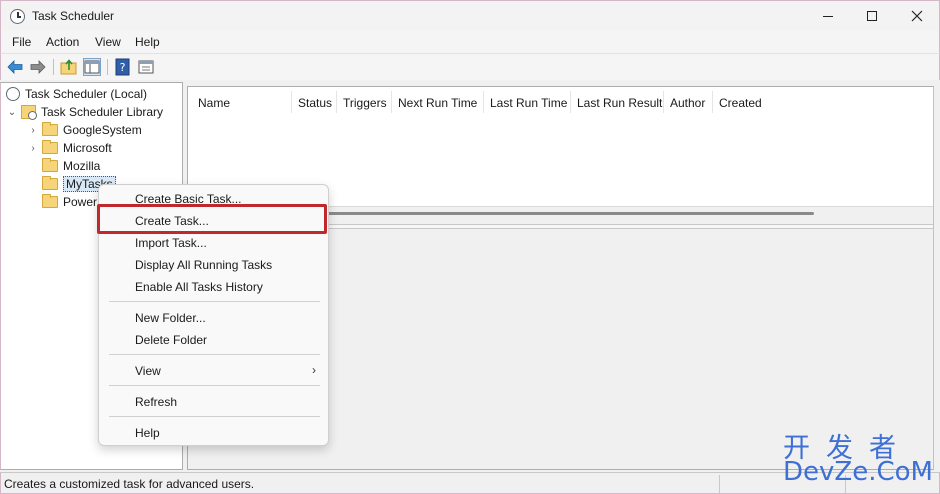 This screenshot has height=494, width=940. Describe the element at coordinates (571, 213) in the screenshot. I see `horizontal-scrollbar` at that location.